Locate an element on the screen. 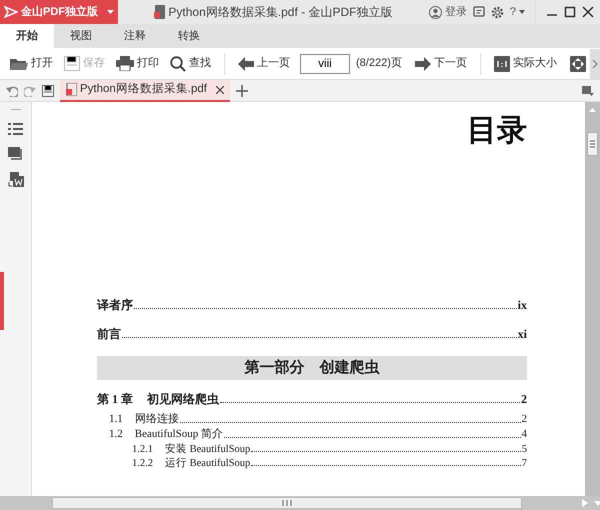 The width and height of the screenshot is (600, 510). pages-icon is located at coordinates (15, 153).